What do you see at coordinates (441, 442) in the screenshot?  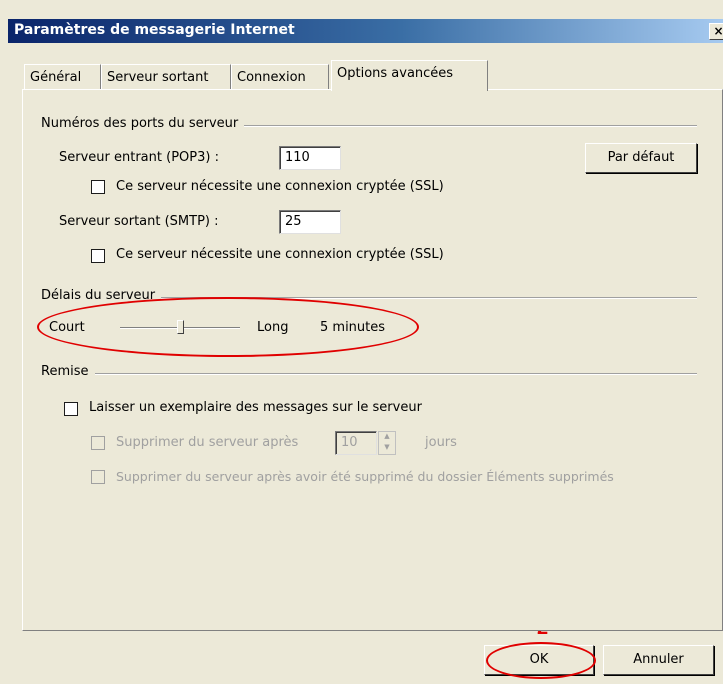 I see `days-unit-label: jours` at bounding box center [441, 442].